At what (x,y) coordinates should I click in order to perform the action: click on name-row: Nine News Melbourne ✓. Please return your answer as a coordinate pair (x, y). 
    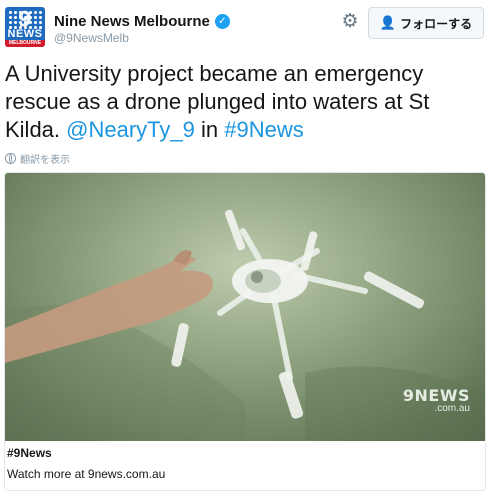
    Looking at the image, I should click on (142, 21).